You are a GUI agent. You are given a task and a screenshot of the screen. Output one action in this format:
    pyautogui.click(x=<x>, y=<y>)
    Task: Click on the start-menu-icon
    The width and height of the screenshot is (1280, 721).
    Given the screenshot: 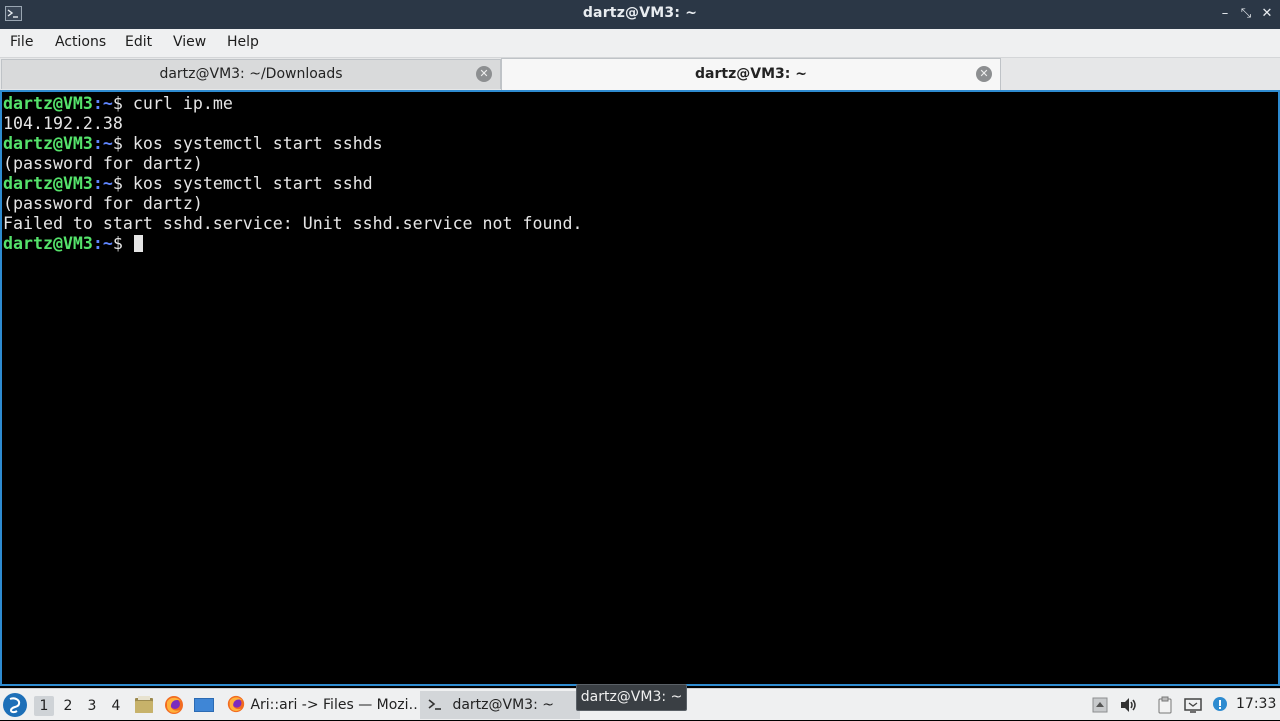 What is the action you would take?
    pyautogui.click(x=15, y=705)
    